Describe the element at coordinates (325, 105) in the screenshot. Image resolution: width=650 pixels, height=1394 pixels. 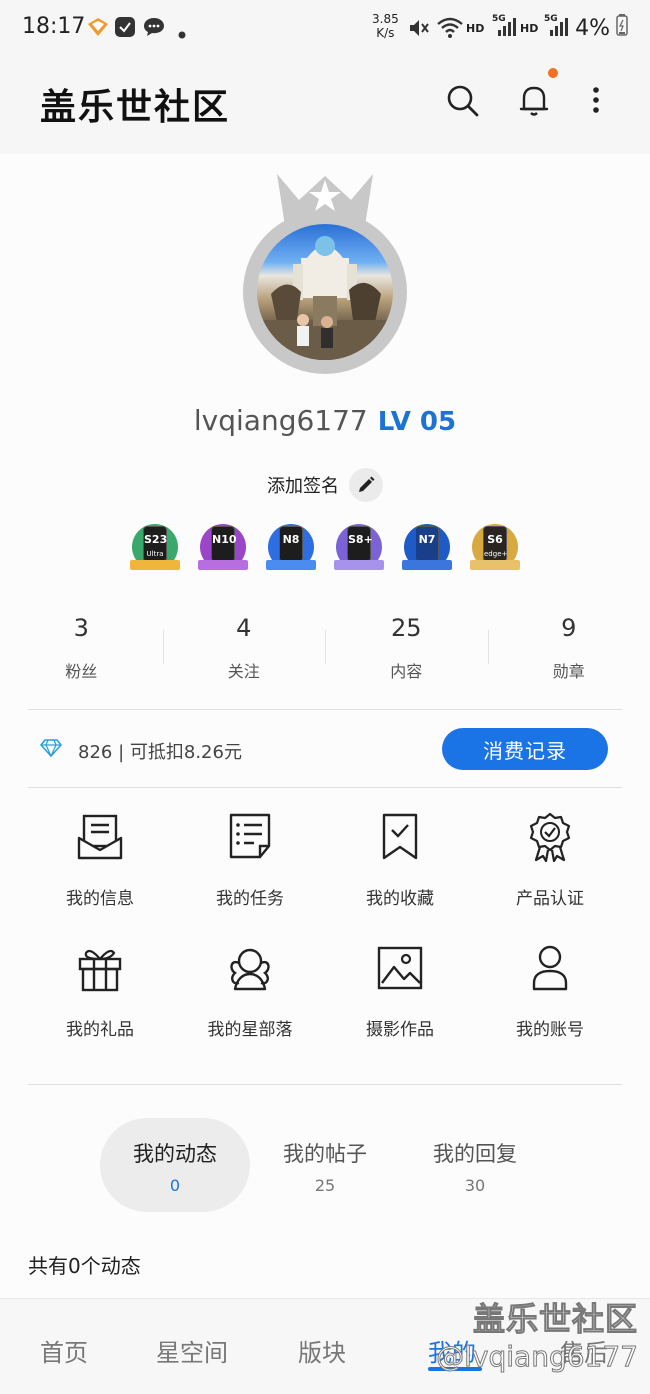
I see `app-bar: 盖乐世社区` at that location.